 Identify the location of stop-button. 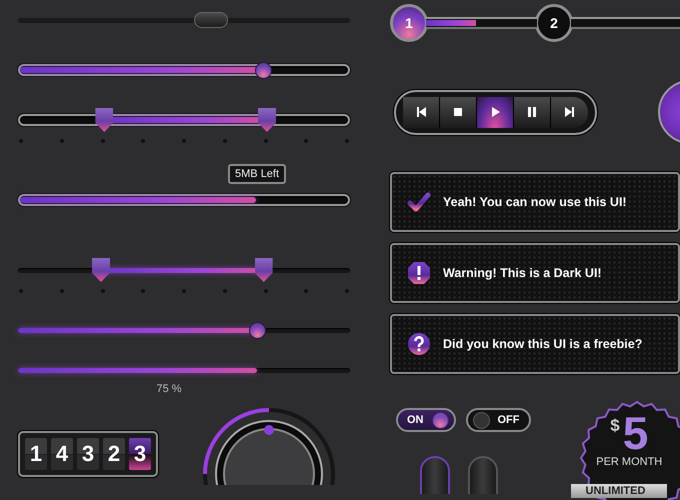
(458, 112).